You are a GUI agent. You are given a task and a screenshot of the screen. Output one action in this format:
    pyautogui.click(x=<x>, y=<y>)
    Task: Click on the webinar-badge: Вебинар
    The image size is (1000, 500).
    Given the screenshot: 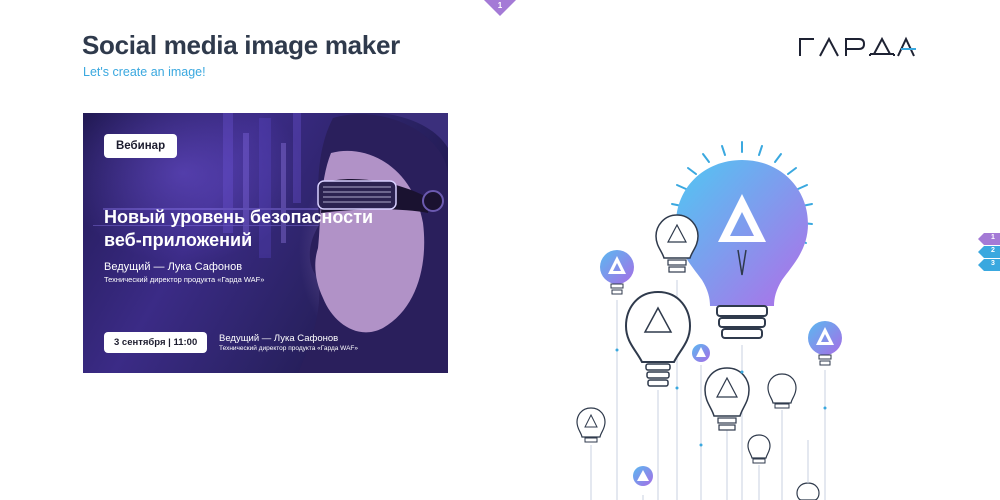 What is the action you would take?
    pyautogui.click(x=141, y=146)
    